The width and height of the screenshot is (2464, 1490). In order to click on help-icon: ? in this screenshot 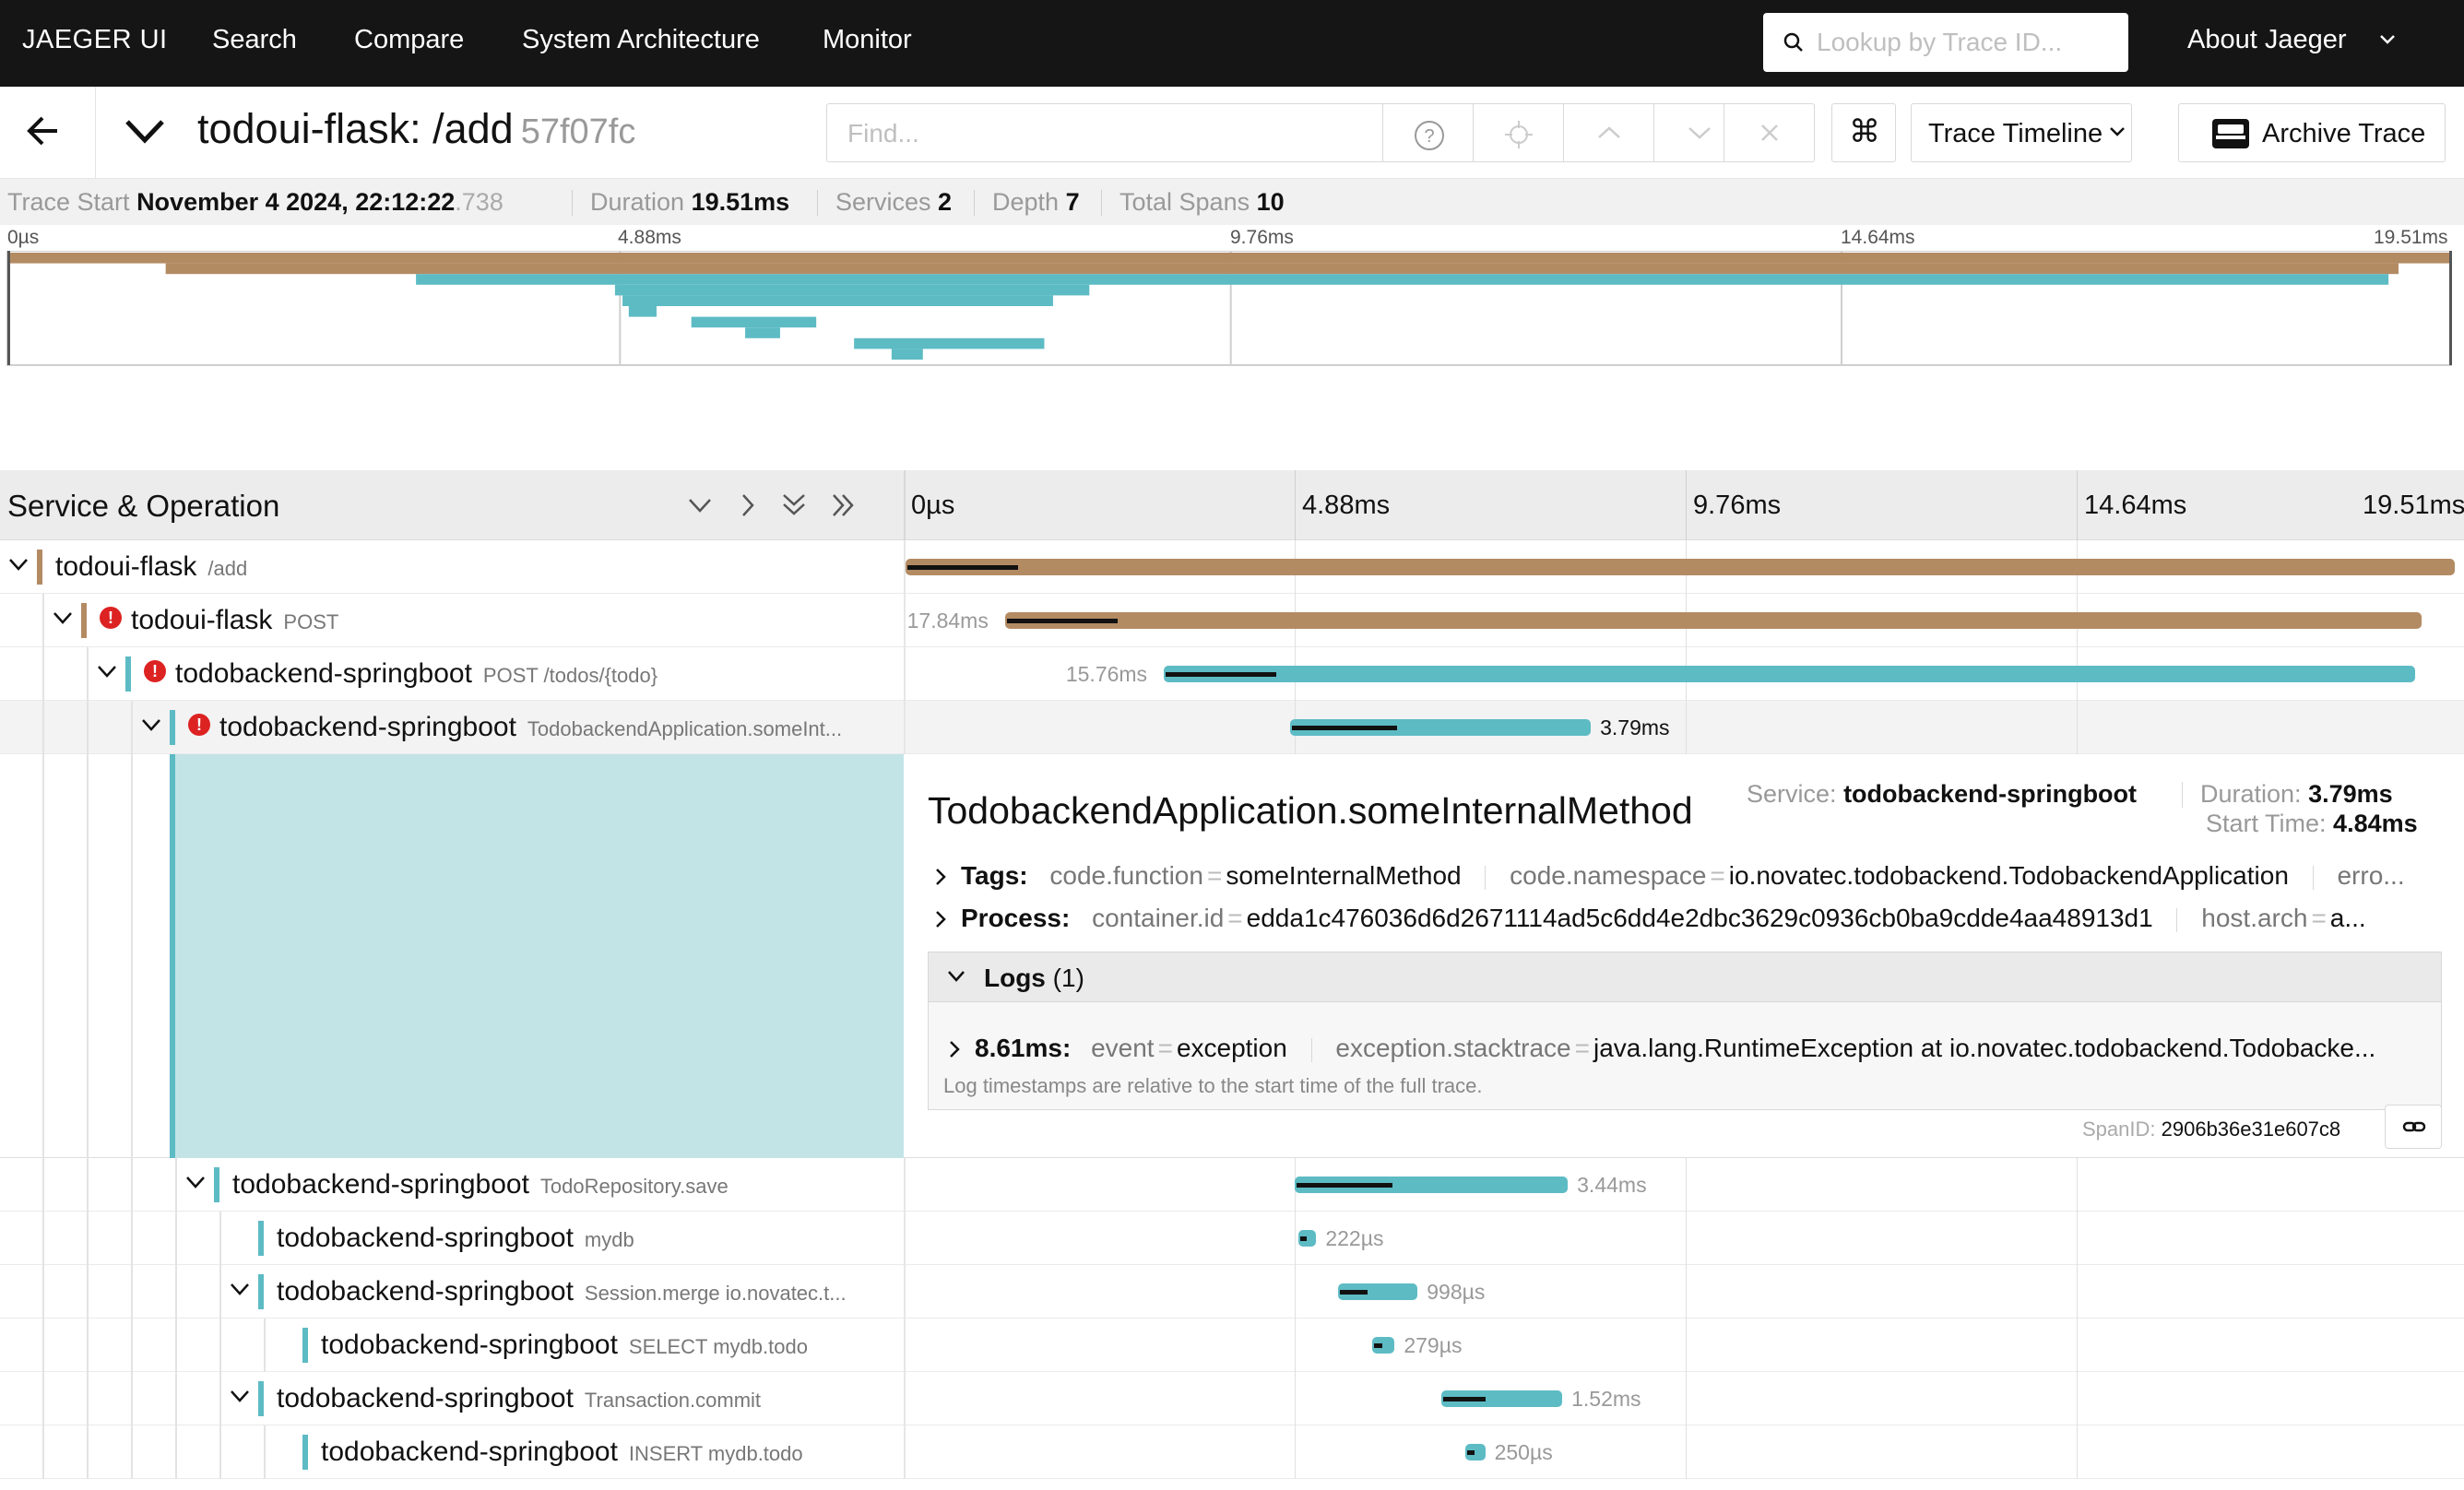, I will do `click(1430, 135)`.